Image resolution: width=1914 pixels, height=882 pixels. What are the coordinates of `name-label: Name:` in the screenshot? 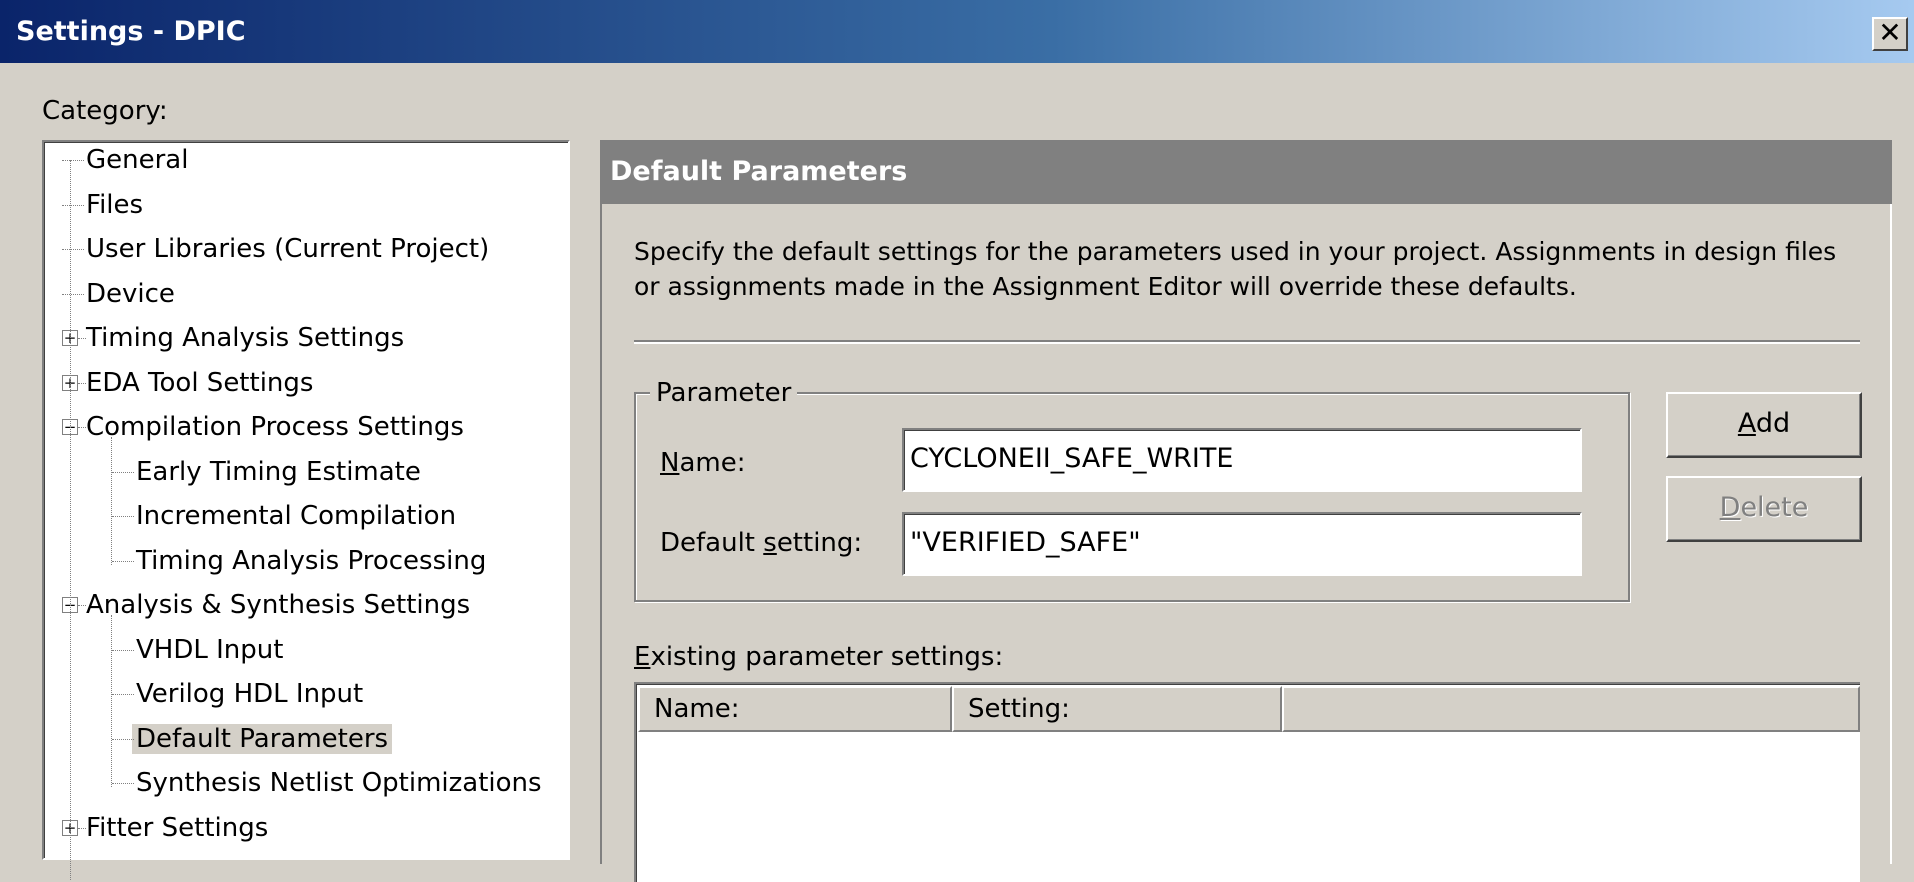 It's located at (703, 463).